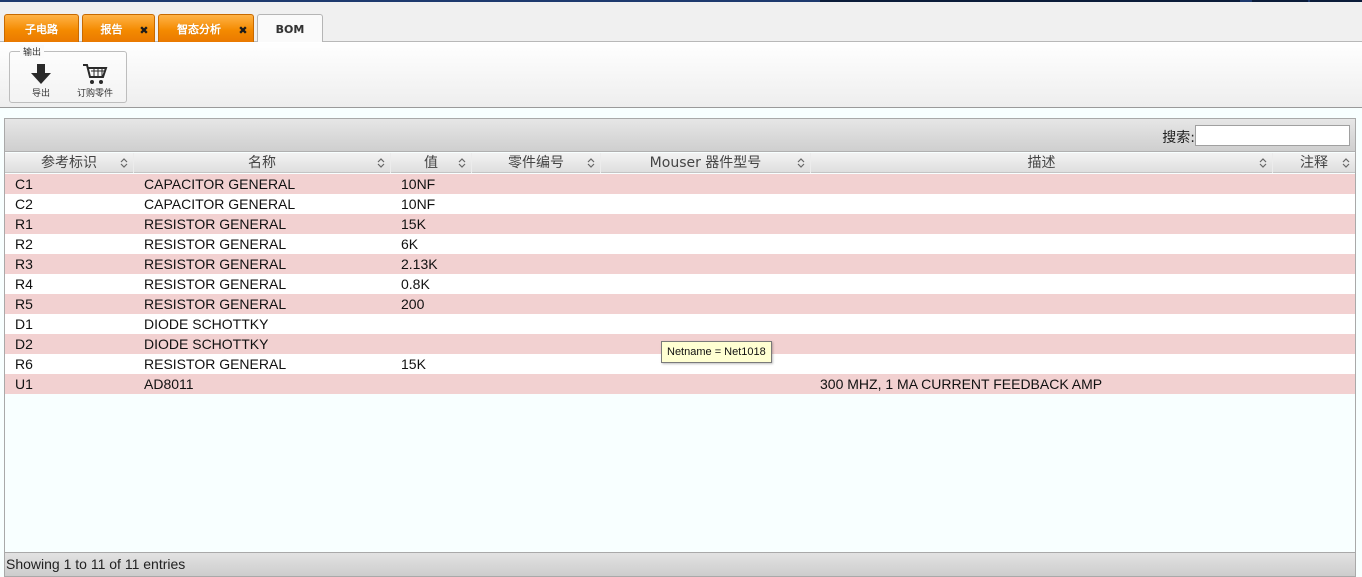 Image resolution: width=1362 pixels, height=577 pixels. I want to click on table-row: C2 CAPACITOR GENERAL 10NF, so click(680, 204).